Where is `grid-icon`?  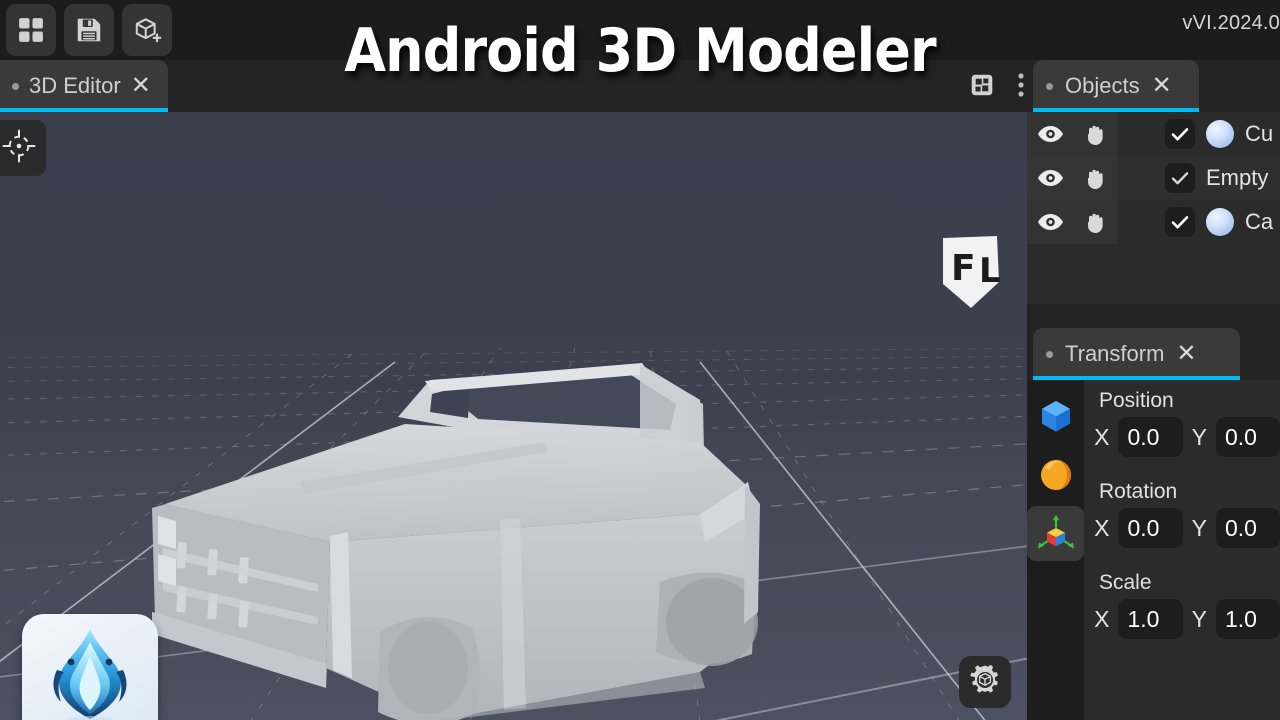
grid-icon is located at coordinates (31, 30).